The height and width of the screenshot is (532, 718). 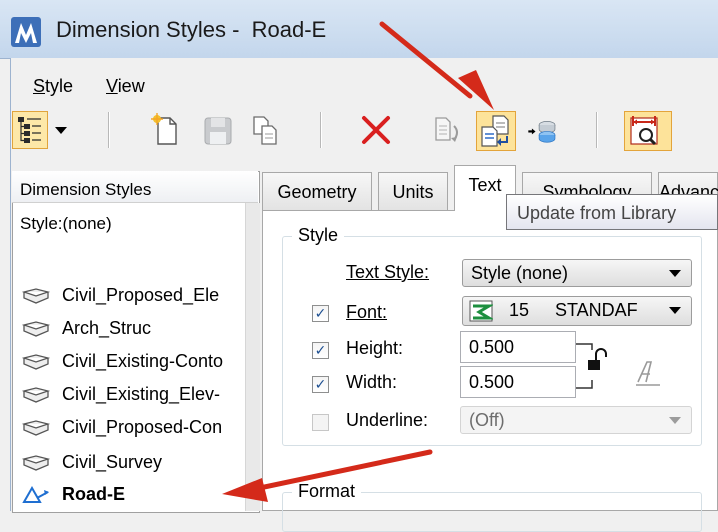 I want to click on app-logo-icon, so click(x=26, y=32).